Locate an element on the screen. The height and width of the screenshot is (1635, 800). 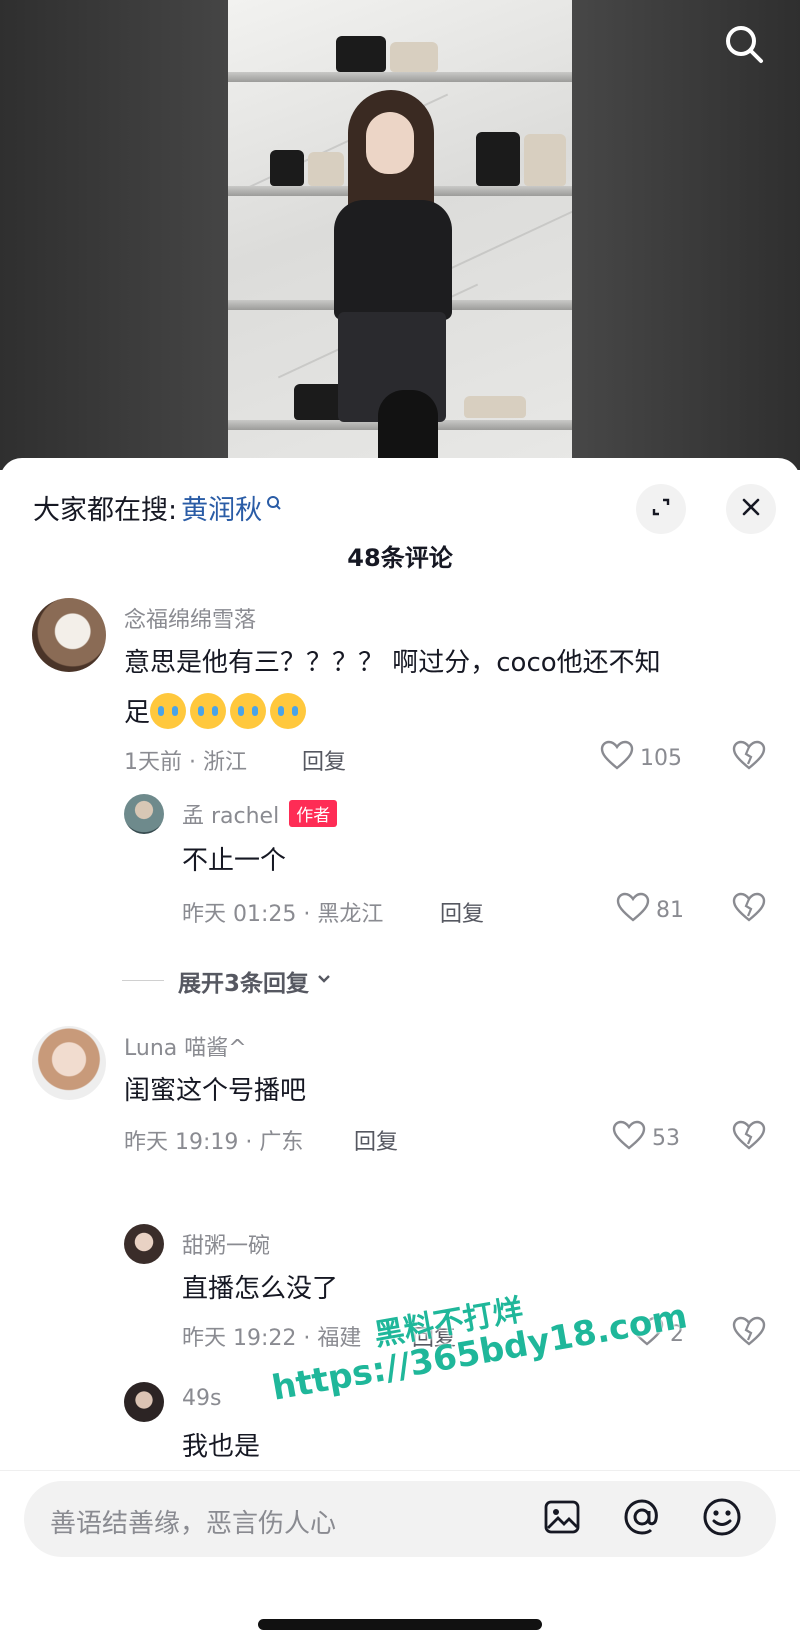
like-count: 105 is located at coordinates (661, 758).